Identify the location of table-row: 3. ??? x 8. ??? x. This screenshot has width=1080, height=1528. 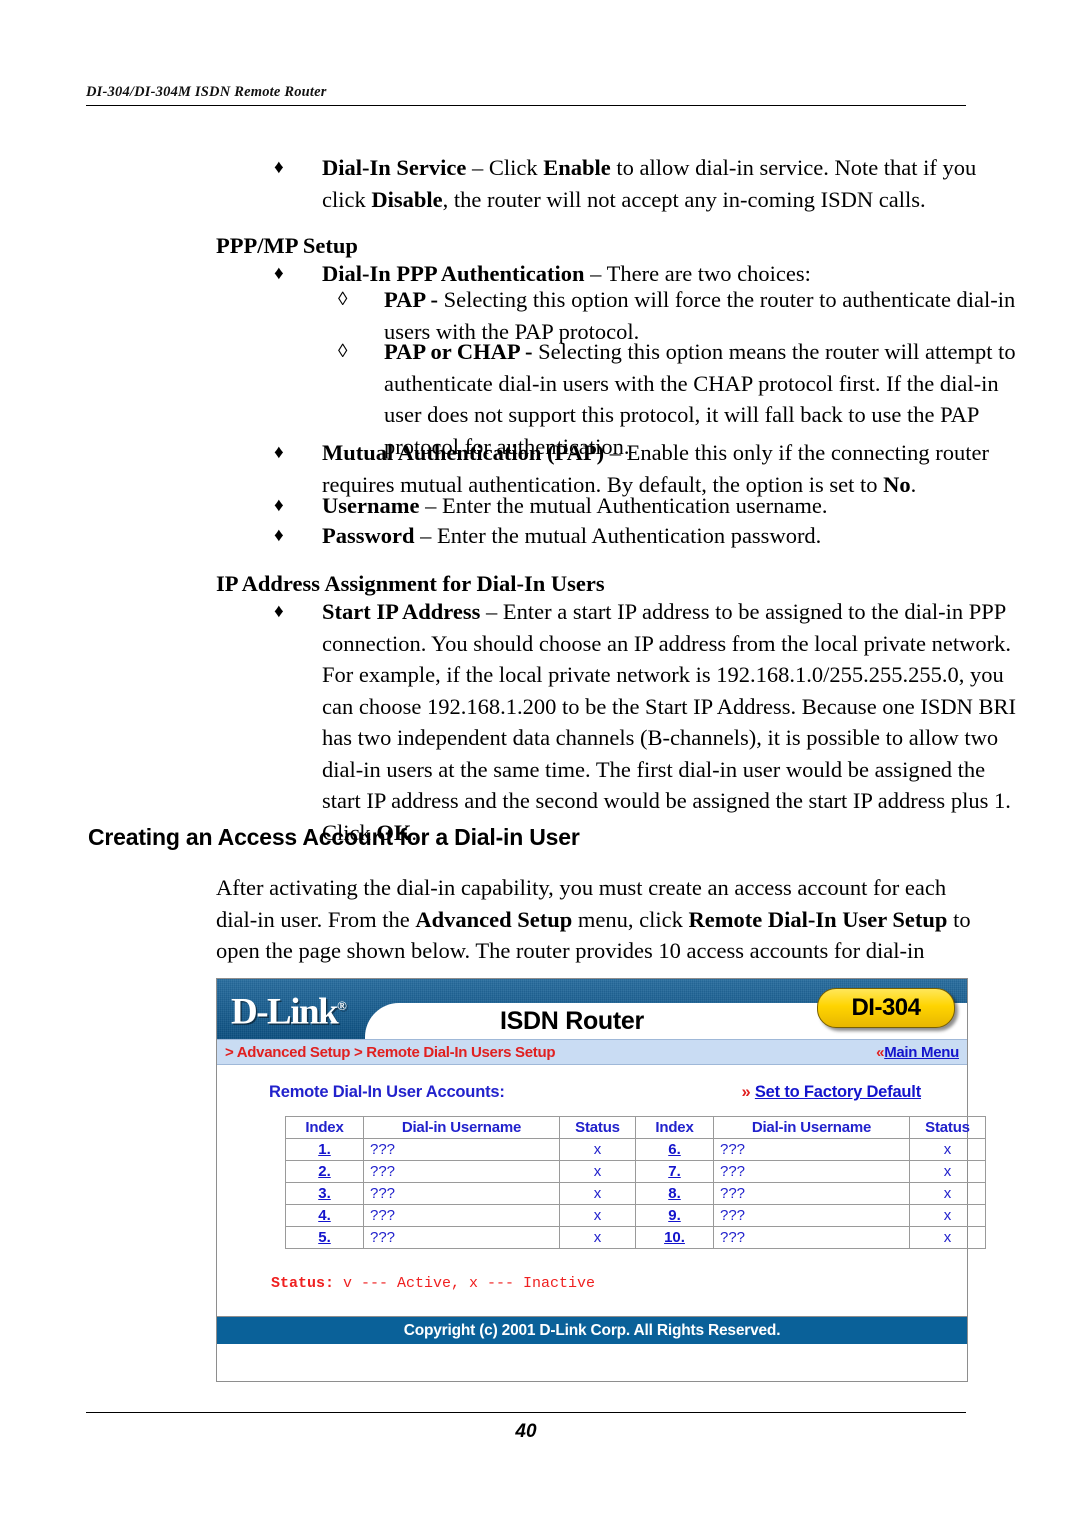
(635, 1193).